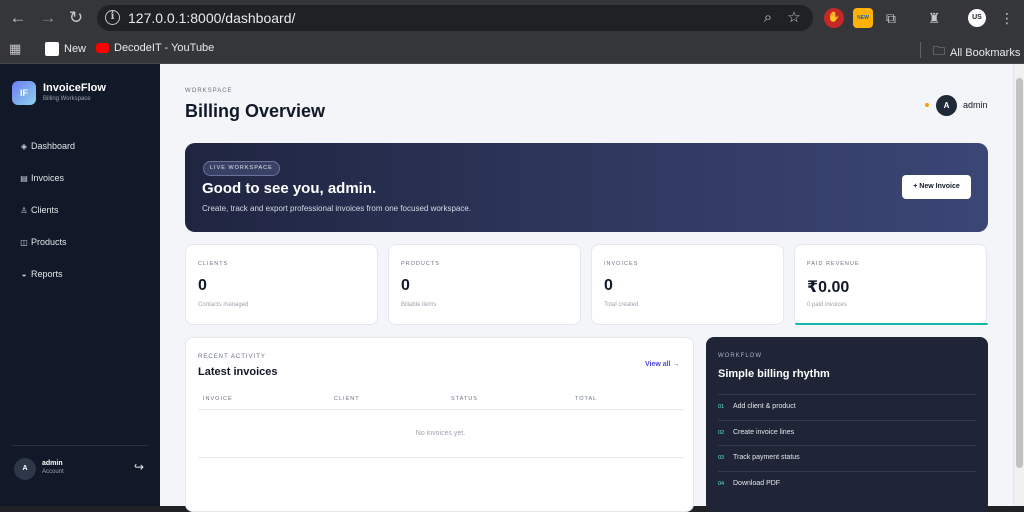 The image size is (1024, 512). What do you see at coordinates (213, 264) in the screenshot?
I see `stat-label: CLIENTS` at bounding box center [213, 264].